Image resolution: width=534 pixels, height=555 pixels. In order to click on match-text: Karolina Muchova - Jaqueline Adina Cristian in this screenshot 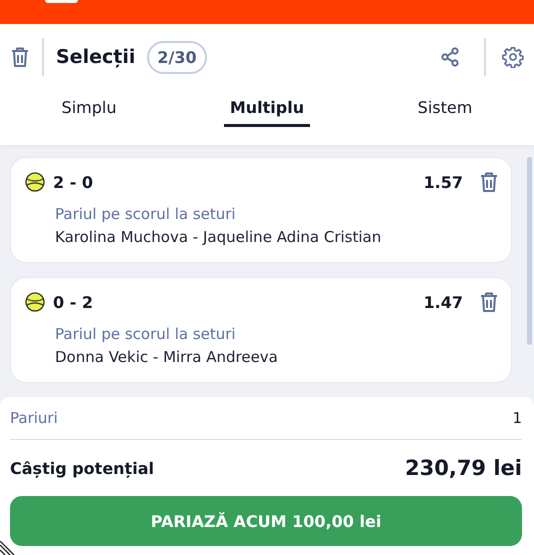, I will do `click(218, 237)`.